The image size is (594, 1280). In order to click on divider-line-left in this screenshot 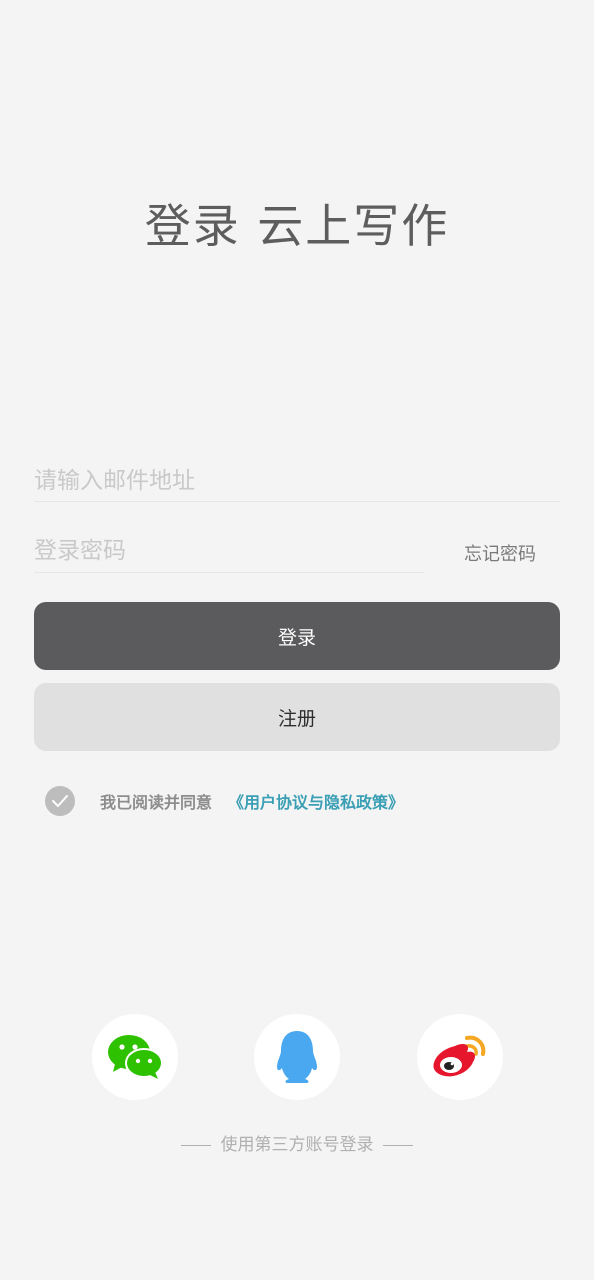, I will do `click(196, 1145)`.